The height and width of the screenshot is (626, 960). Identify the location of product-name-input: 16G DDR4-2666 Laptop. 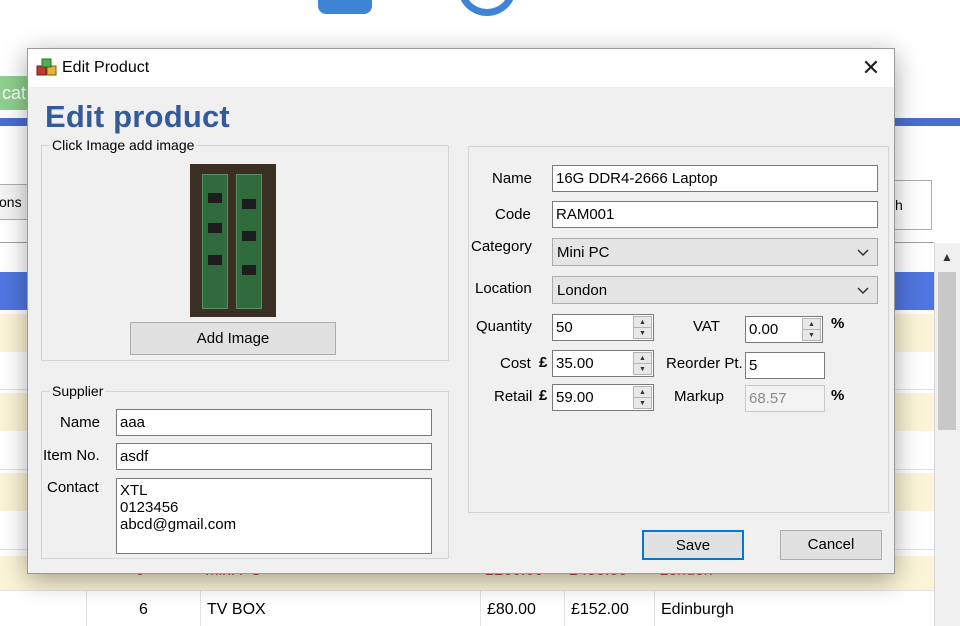
(715, 178).